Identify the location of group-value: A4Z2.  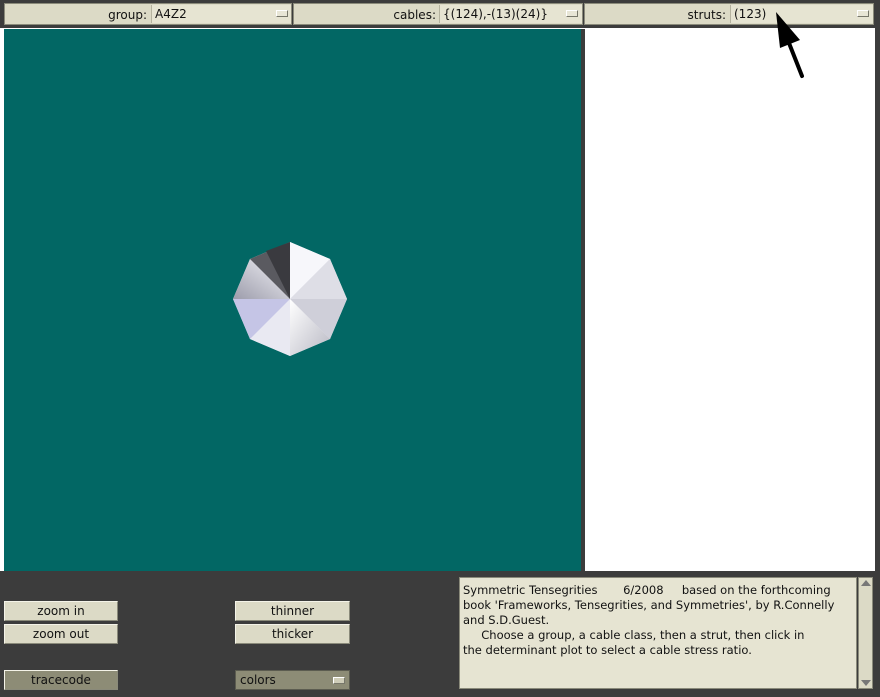
(171, 14).